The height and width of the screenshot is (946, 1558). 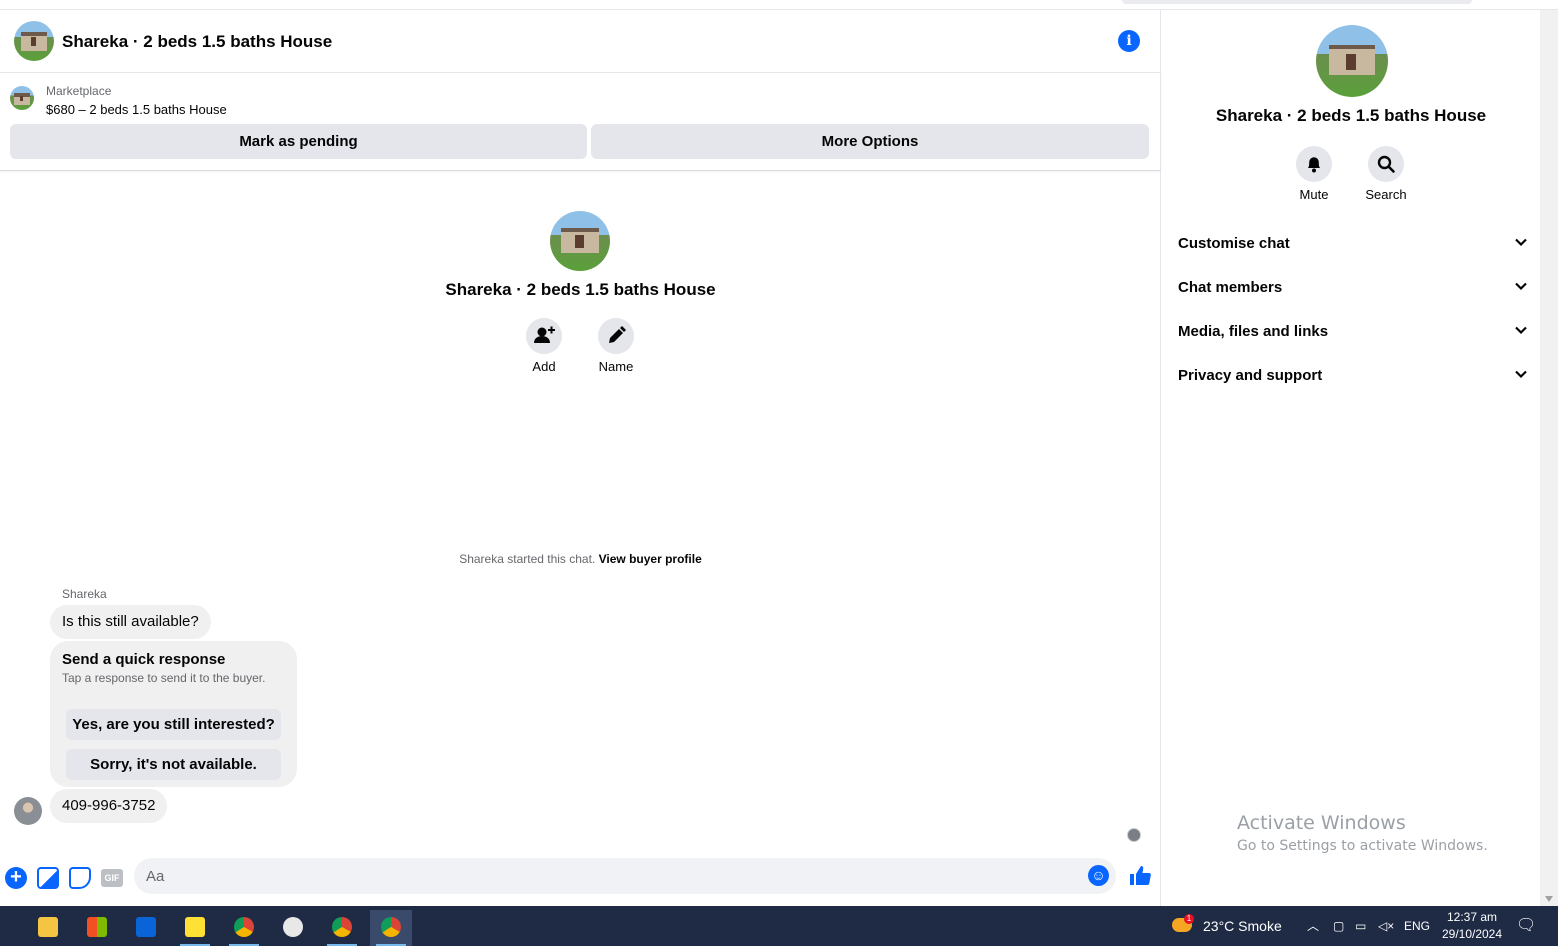 What do you see at coordinates (1338, 926) in the screenshot?
I see `meet-now-icon: ▢` at bounding box center [1338, 926].